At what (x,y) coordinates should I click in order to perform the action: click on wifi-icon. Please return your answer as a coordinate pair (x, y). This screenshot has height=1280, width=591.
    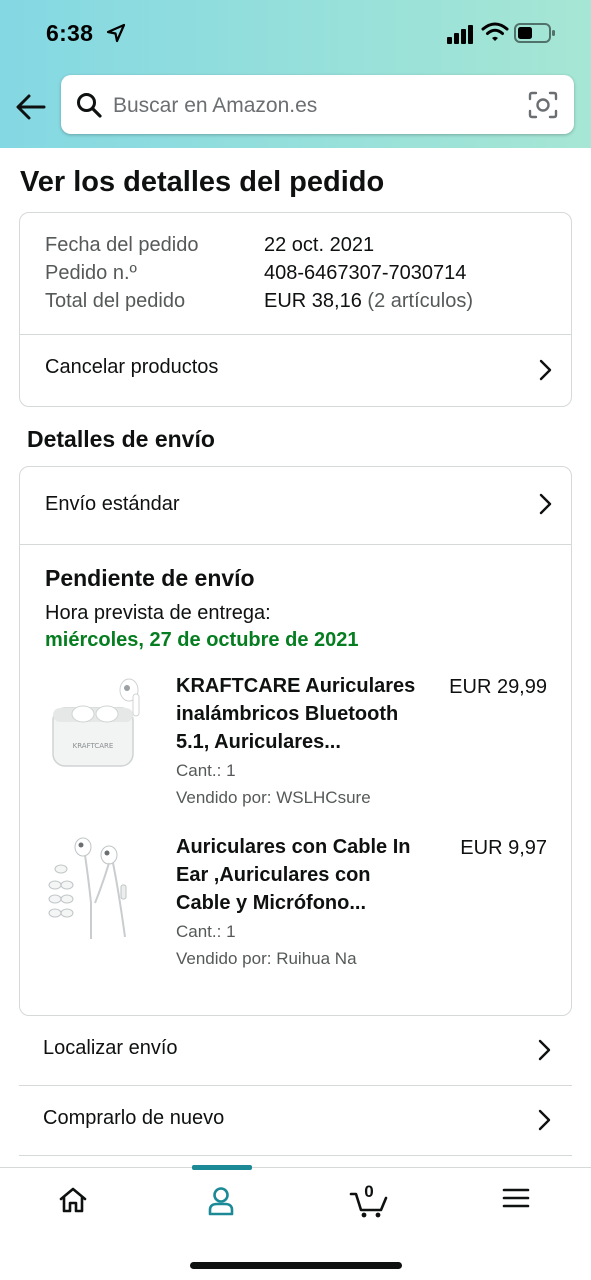
    Looking at the image, I should click on (495, 31).